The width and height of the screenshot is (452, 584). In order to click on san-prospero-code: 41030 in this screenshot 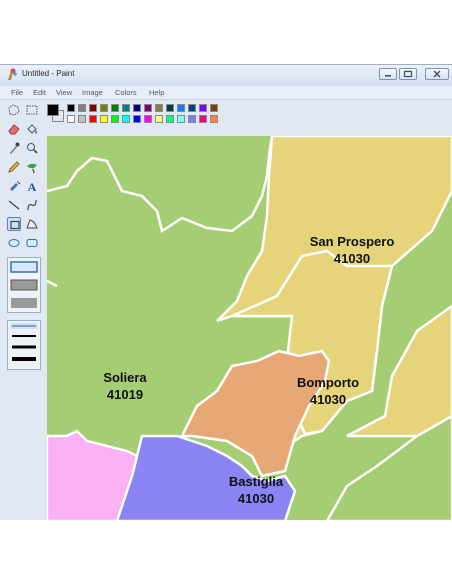, I will do `click(352, 258)`.